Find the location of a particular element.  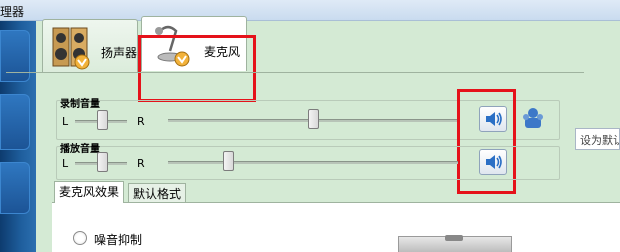

playback-volume-slider is located at coordinates (228, 161).